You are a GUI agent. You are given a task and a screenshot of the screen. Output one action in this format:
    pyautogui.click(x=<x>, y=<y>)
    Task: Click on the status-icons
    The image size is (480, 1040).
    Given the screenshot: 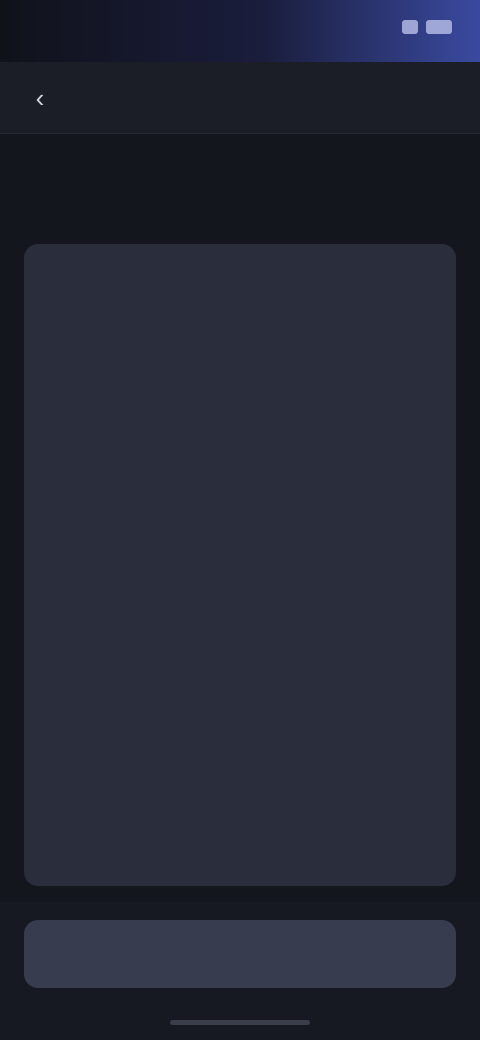 What is the action you would take?
    pyautogui.click(x=427, y=27)
    